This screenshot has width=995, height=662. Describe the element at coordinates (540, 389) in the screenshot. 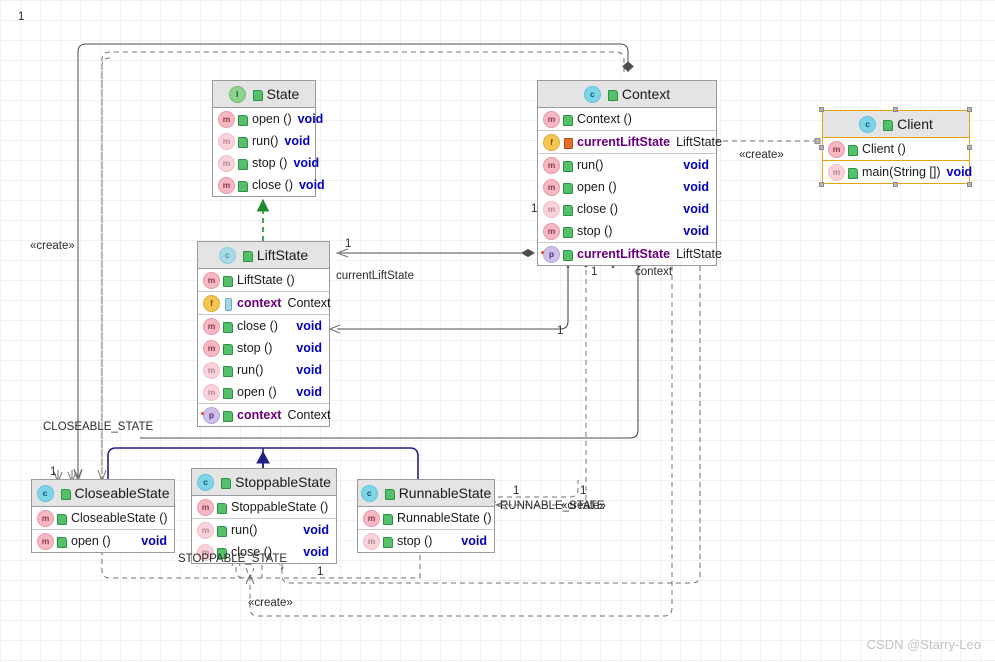

I see `edge-runnablestate-assoc` at that location.